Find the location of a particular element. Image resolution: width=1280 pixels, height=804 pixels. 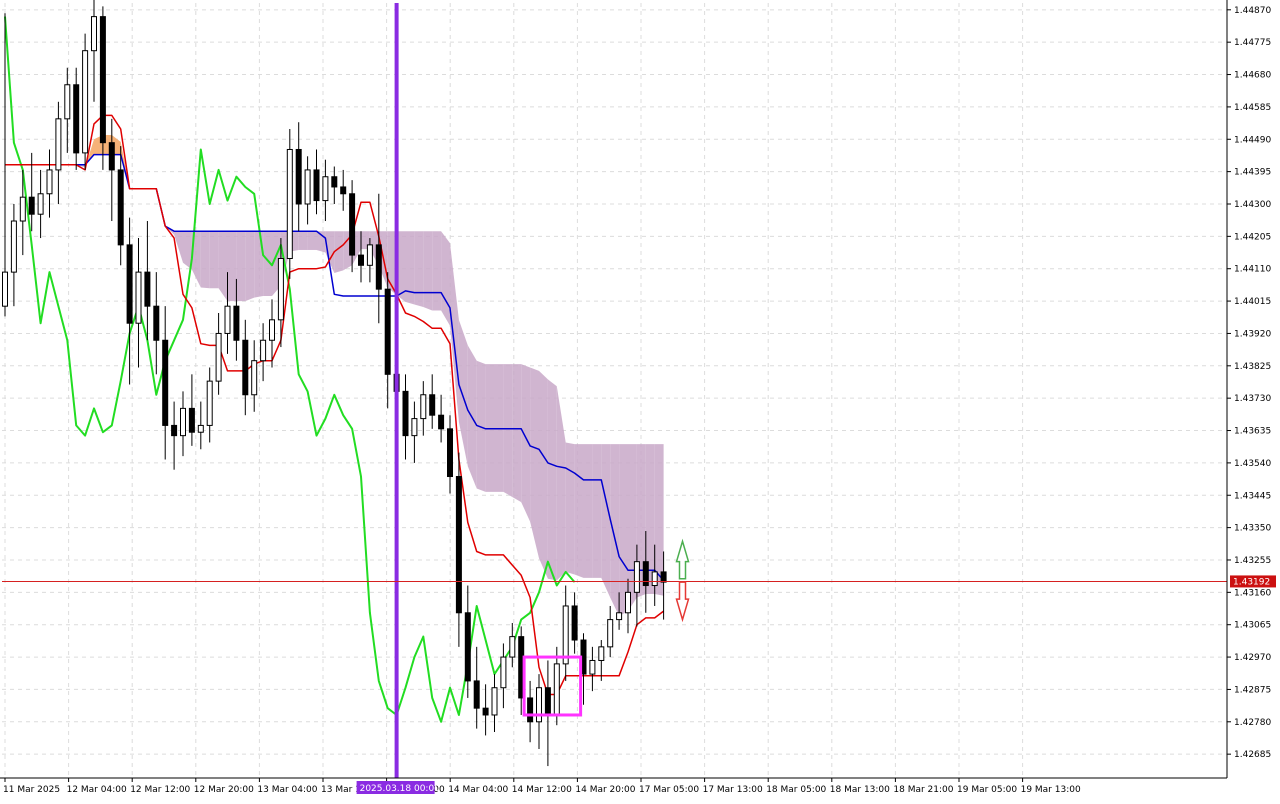

price-tick-label: 1.44110 is located at coordinates (1252, 270).